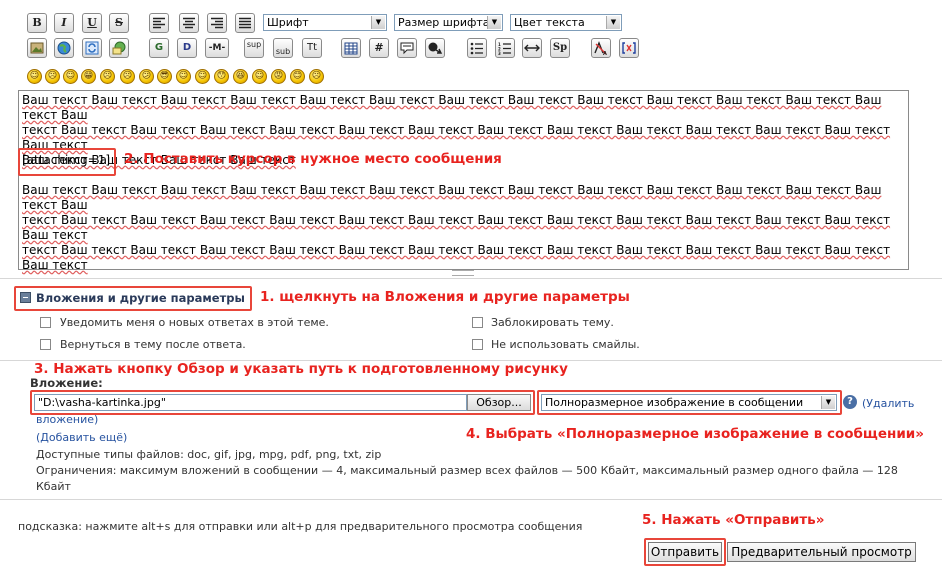 This screenshot has width=942, height=572. I want to click on image-icon, so click(37, 48).